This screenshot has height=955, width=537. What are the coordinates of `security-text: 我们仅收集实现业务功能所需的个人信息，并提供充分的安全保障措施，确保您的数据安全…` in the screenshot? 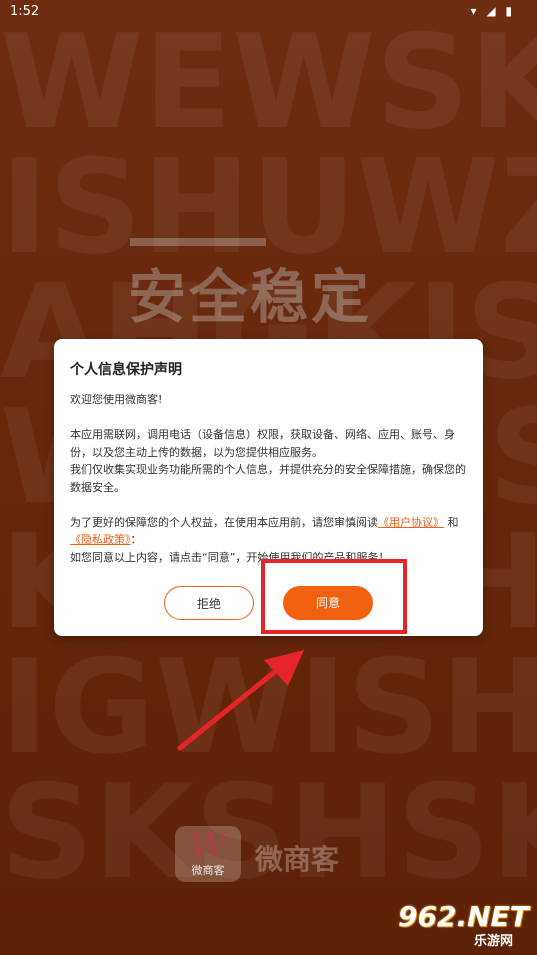 It's located at (268, 478).